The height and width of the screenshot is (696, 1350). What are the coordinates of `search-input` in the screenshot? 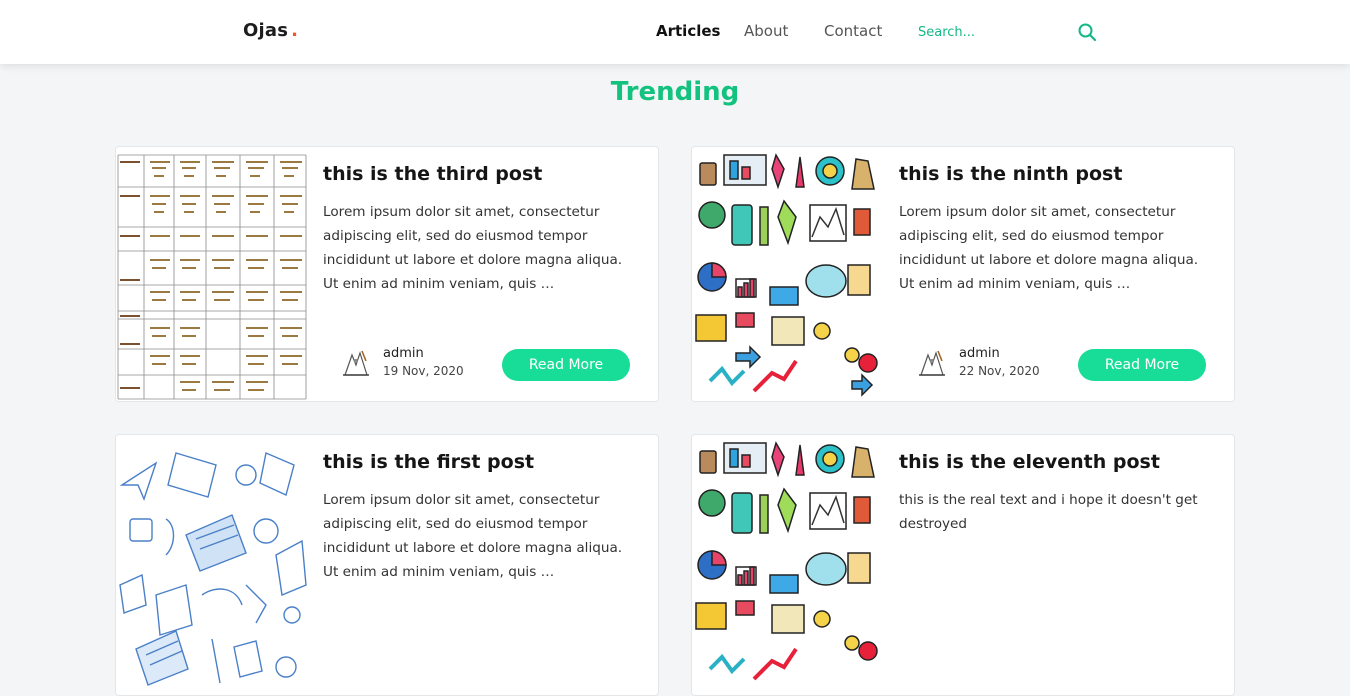 It's located at (993, 32).